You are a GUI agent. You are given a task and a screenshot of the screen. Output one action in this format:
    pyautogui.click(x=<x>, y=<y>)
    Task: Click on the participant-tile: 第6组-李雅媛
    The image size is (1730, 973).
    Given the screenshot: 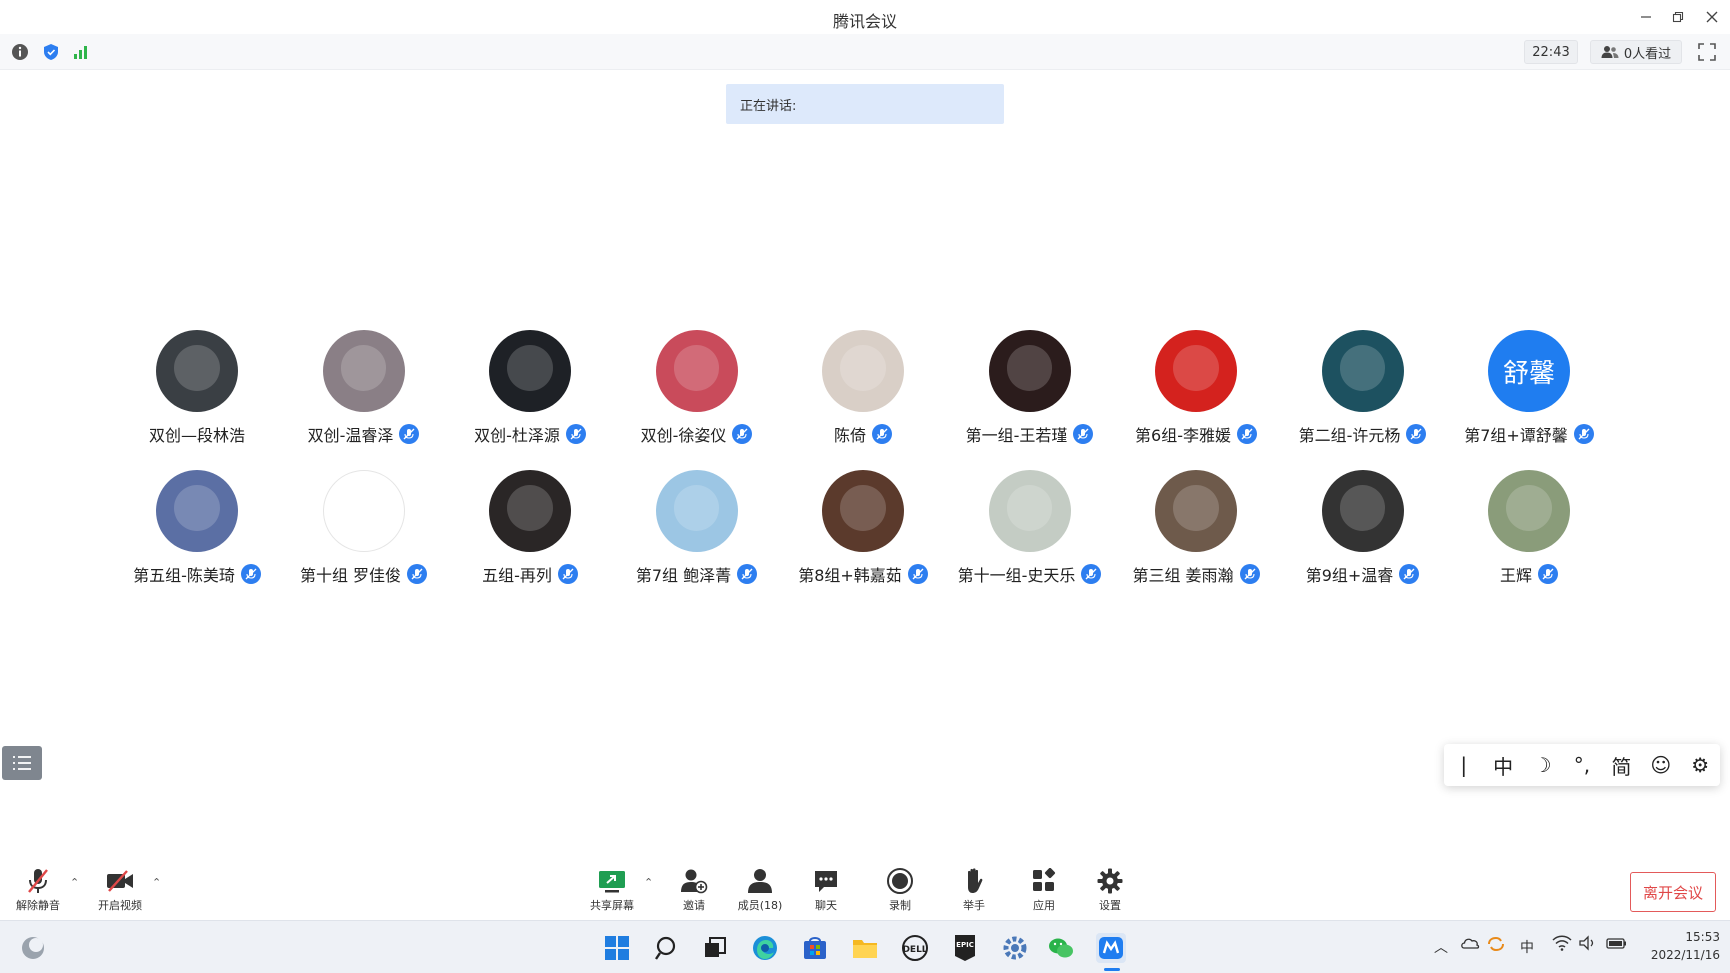 What is the action you would take?
    pyautogui.click(x=1196, y=388)
    